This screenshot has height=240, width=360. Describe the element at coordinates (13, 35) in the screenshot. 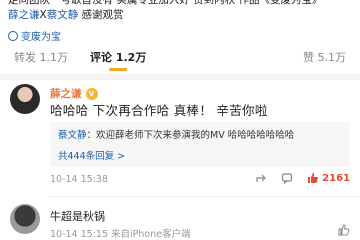

I see `play-link-icon` at that location.